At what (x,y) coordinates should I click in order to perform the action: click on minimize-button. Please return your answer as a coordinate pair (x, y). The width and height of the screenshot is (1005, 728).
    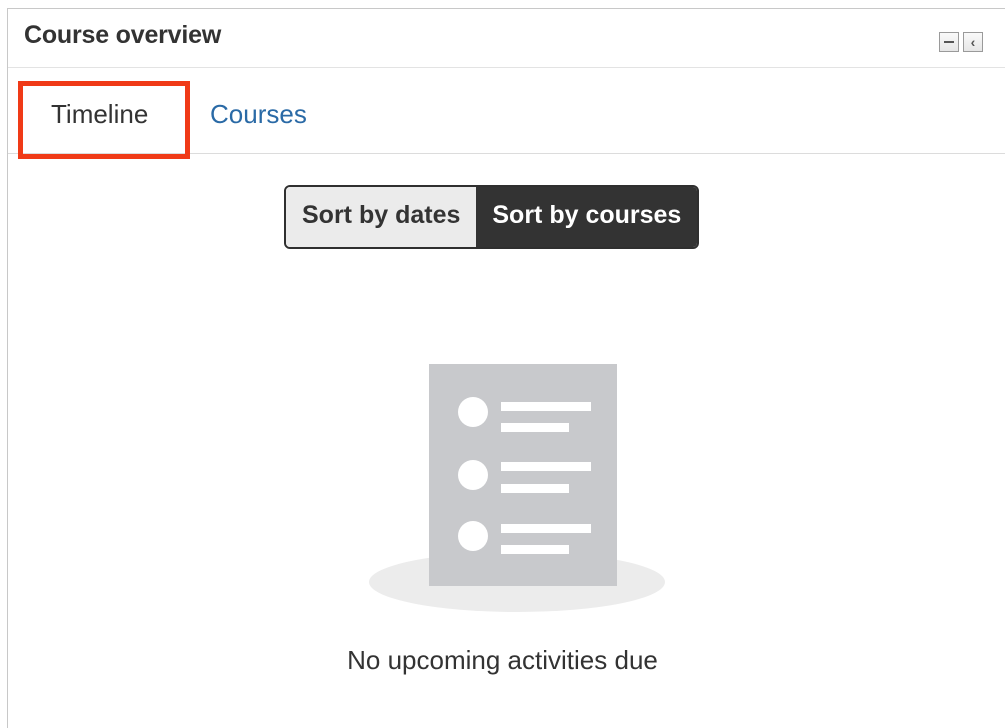
    Looking at the image, I should click on (949, 42).